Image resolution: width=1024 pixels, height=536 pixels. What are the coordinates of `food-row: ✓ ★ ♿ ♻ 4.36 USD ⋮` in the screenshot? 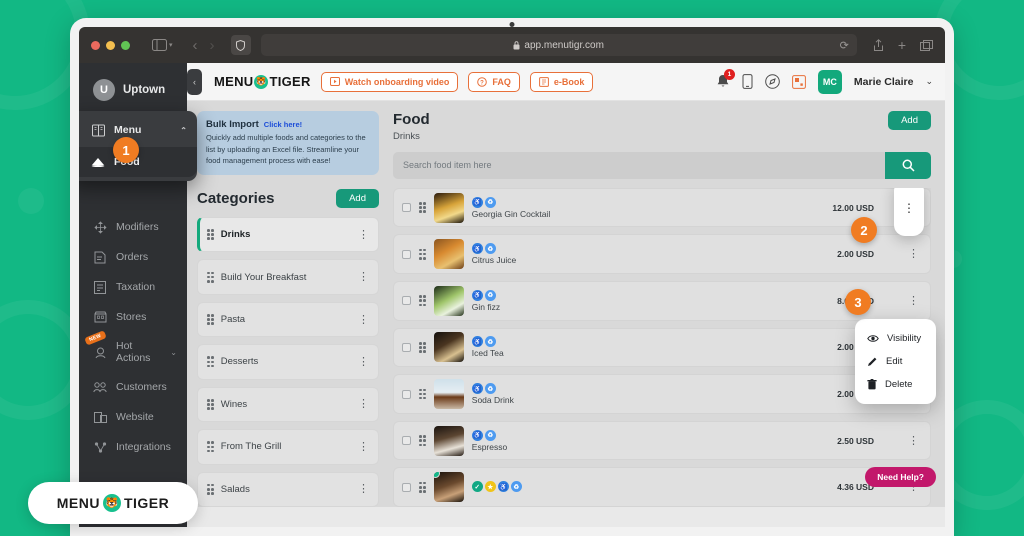 It's located at (662, 487).